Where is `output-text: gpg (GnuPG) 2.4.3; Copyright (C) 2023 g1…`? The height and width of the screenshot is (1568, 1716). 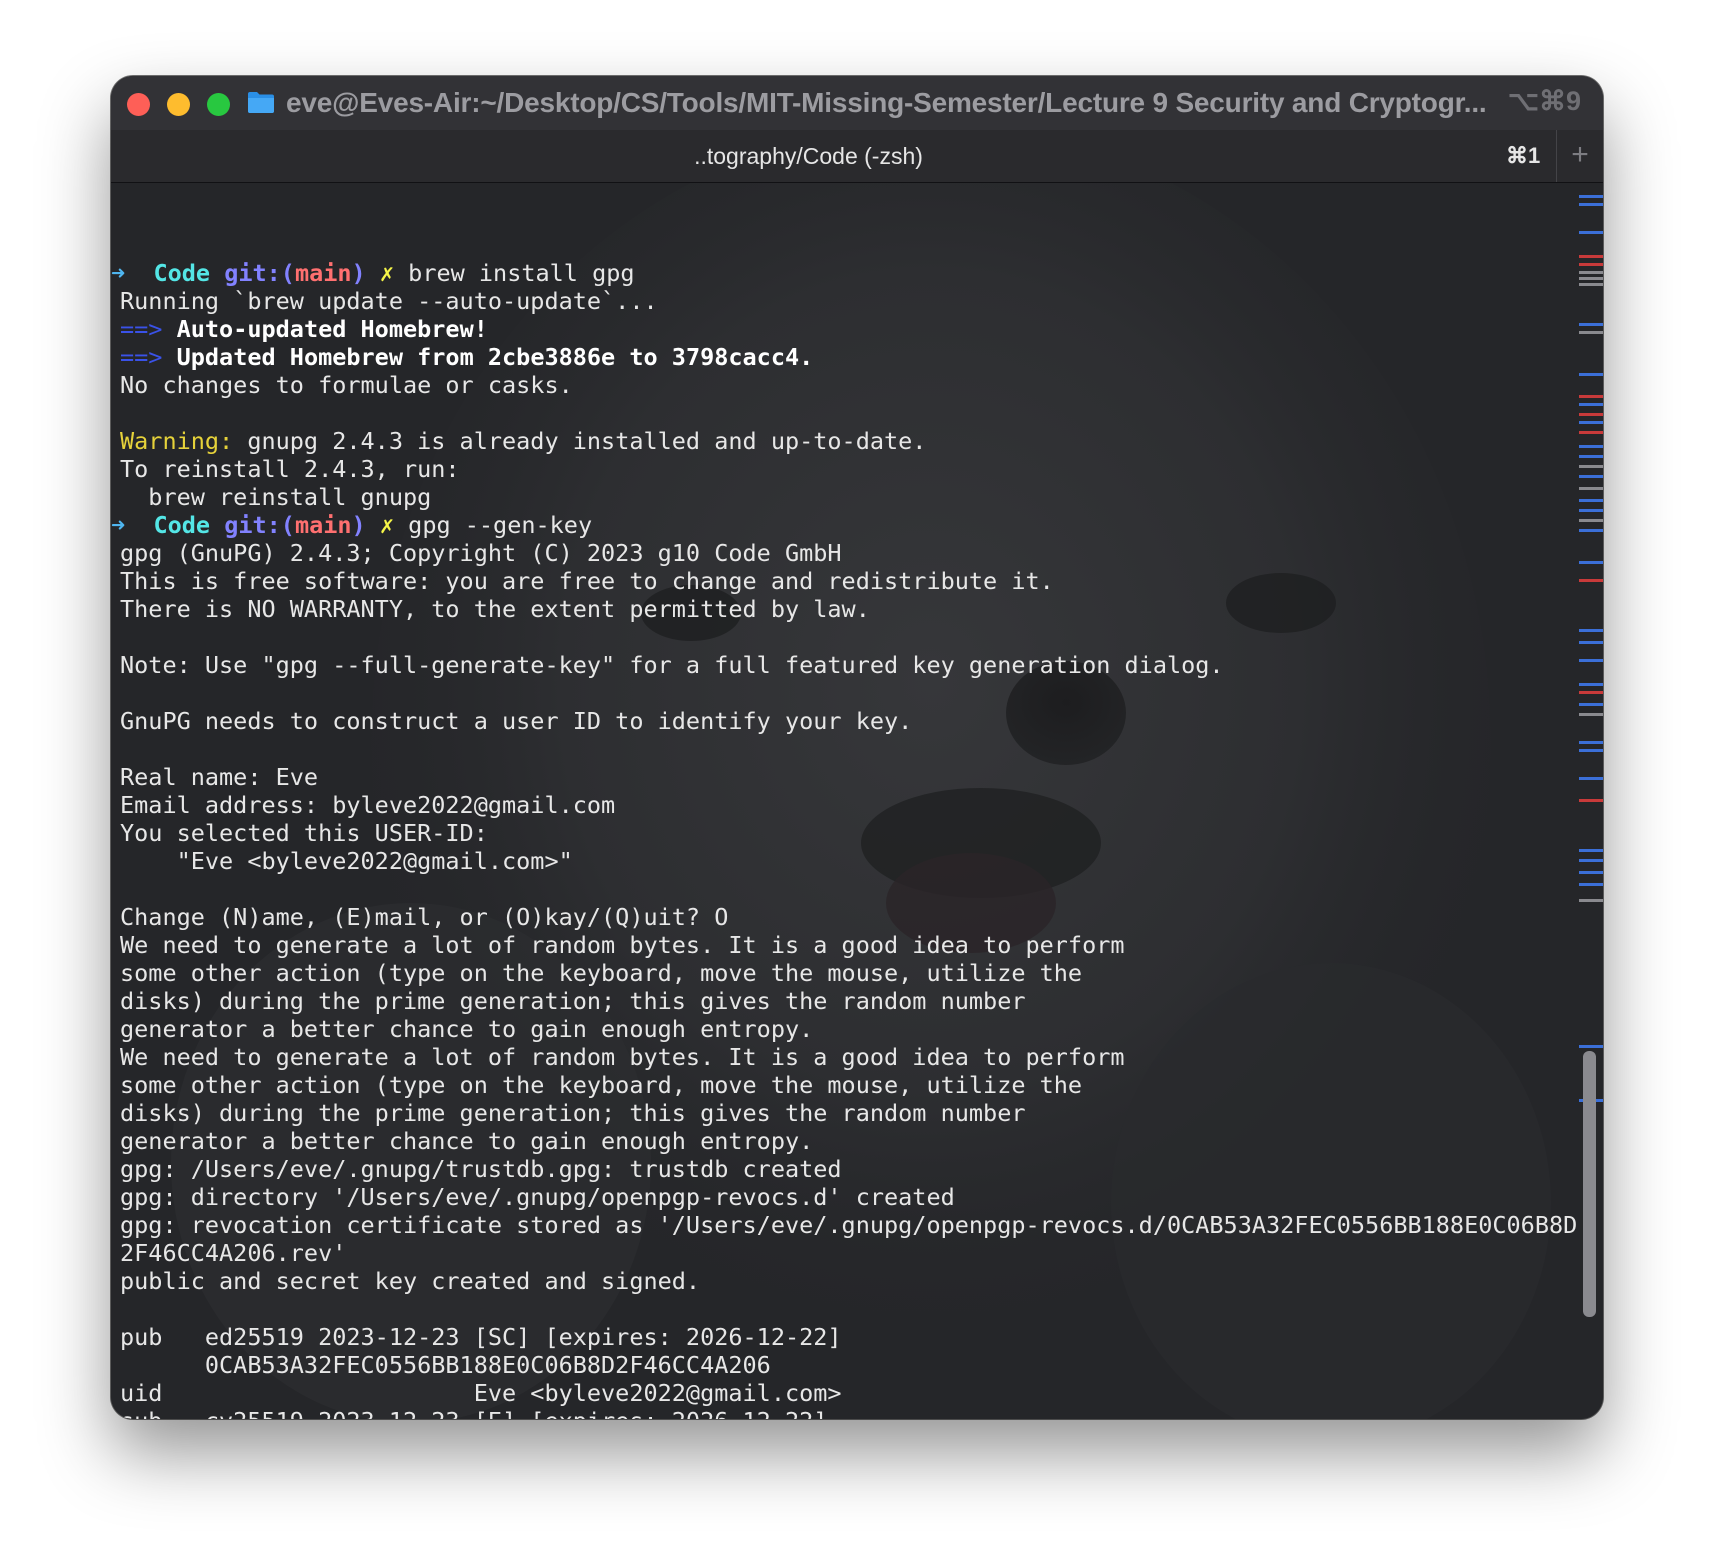 output-text: gpg (GnuPG) 2.4.3; Copyright (C) 2023 g1… is located at coordinates (481, 553).